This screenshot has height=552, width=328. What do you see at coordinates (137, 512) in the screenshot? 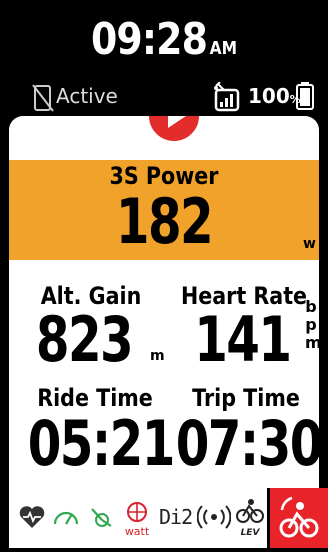
I see `power-sensor-icon` at bounding box center [137, 512].